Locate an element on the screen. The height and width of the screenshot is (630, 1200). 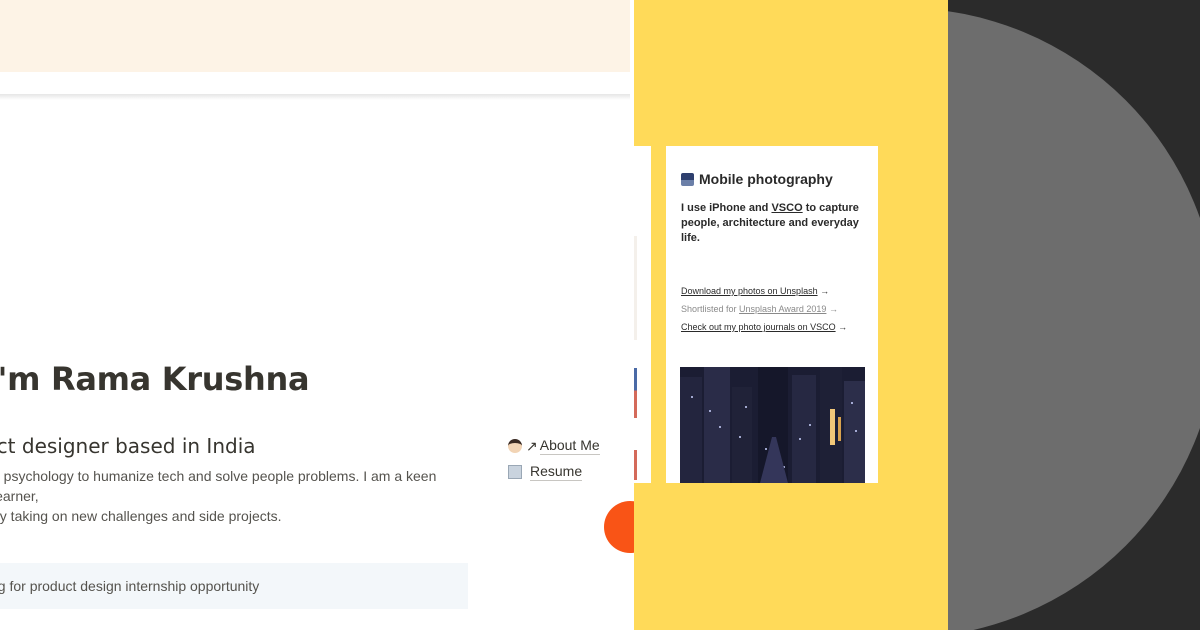
unsplash-download-link: Download my photos on Unsplash → is located at coordinates (776, 291).